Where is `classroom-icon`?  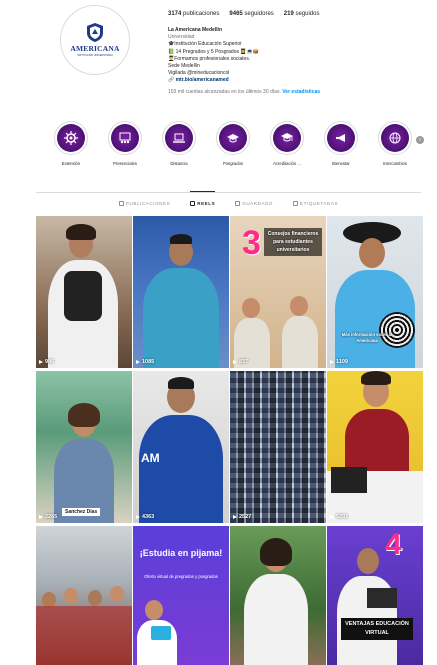
classroom-icon is located at coordinates (125, 138).